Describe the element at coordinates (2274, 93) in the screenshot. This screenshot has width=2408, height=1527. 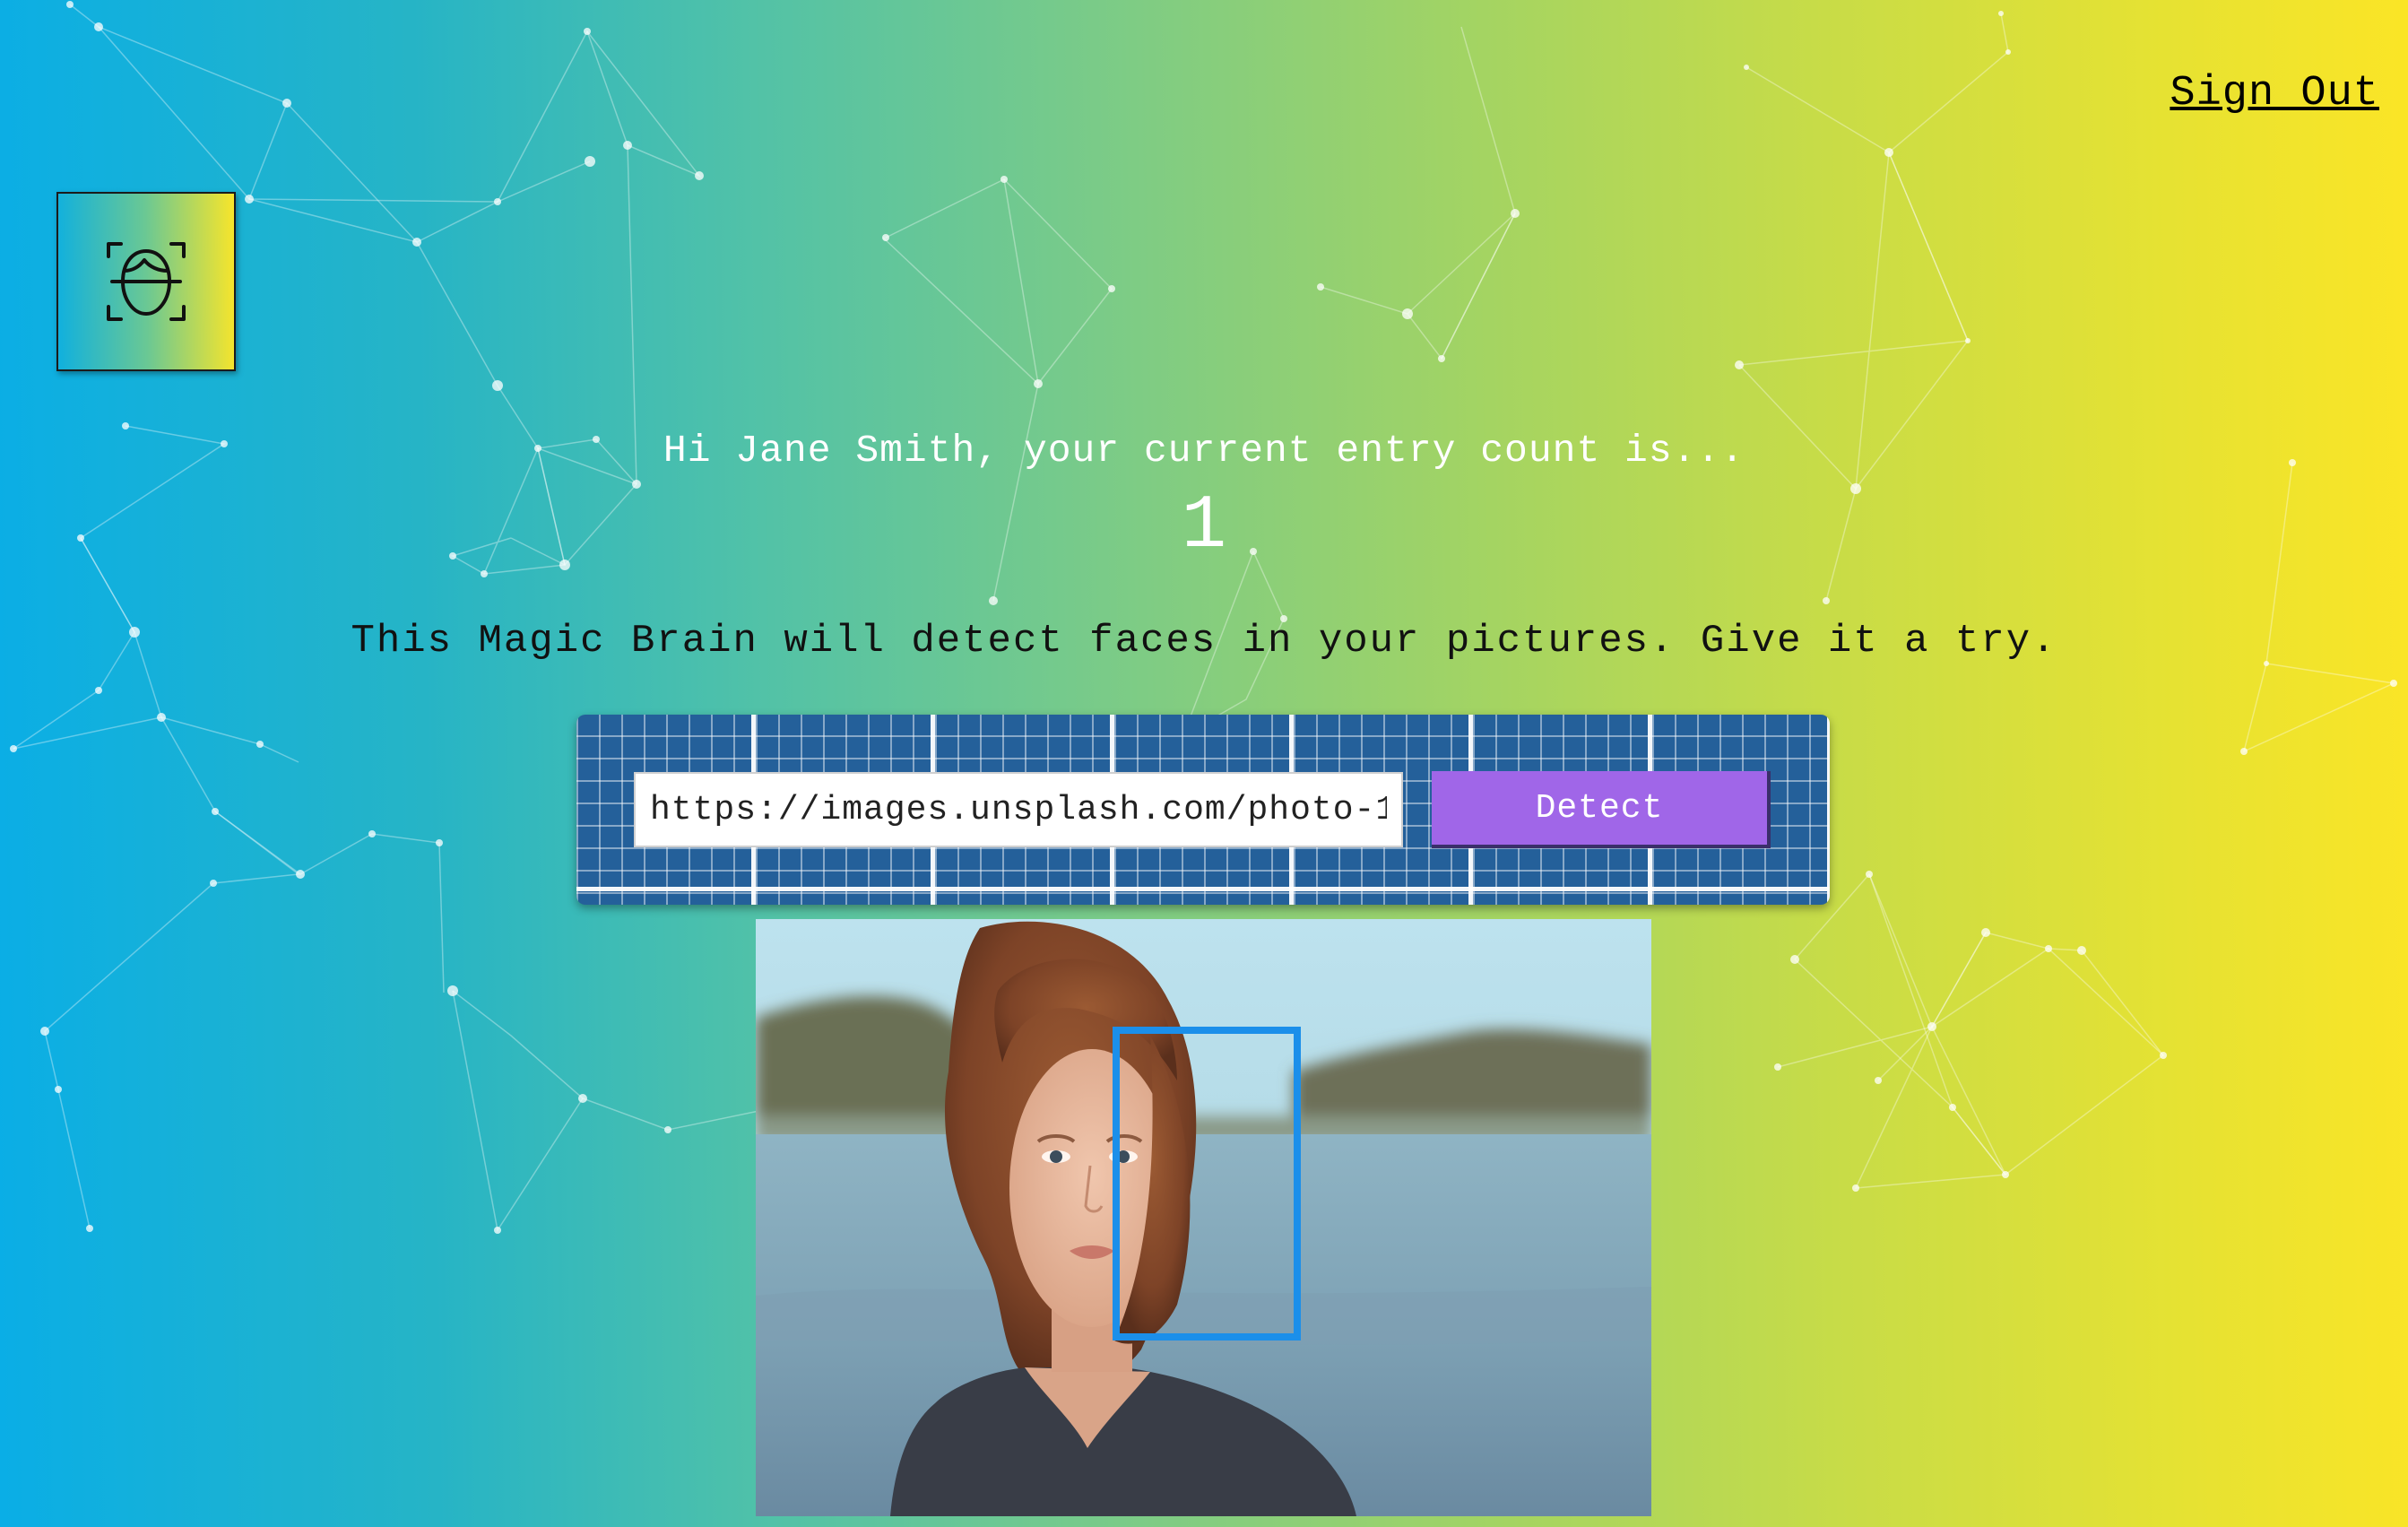
I see `sign-out-link: Sign Out` at that location.